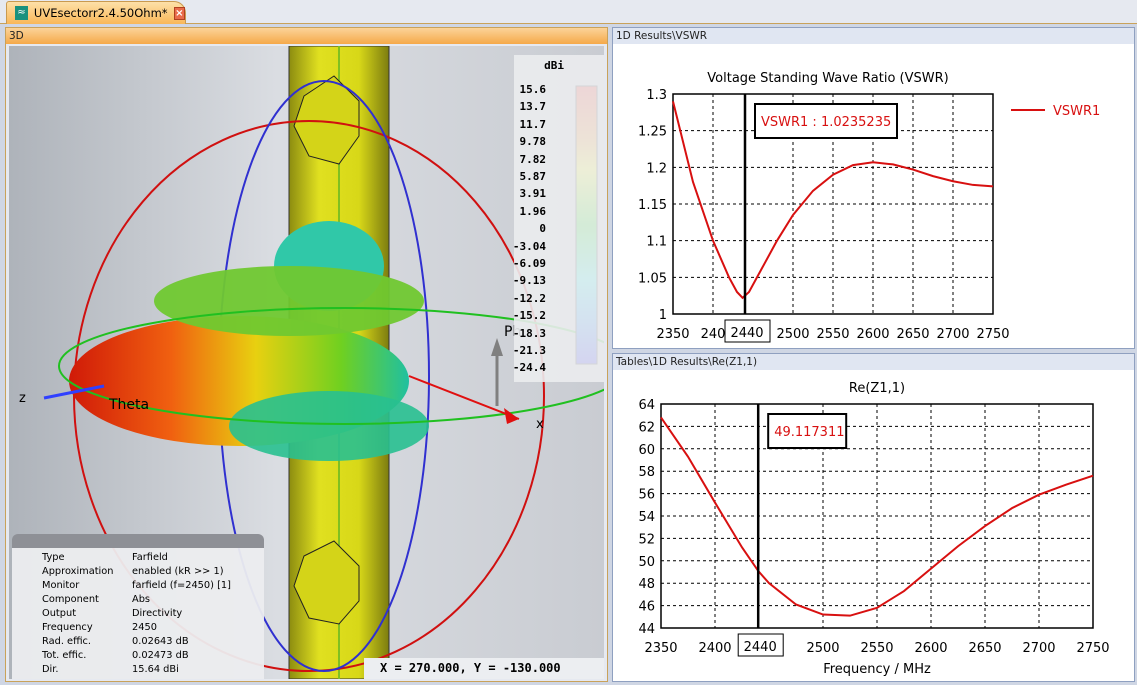  Describe the element at coordinates (656, 168) in the screenshot. I see `y-tick-label: 1.2` at that location.